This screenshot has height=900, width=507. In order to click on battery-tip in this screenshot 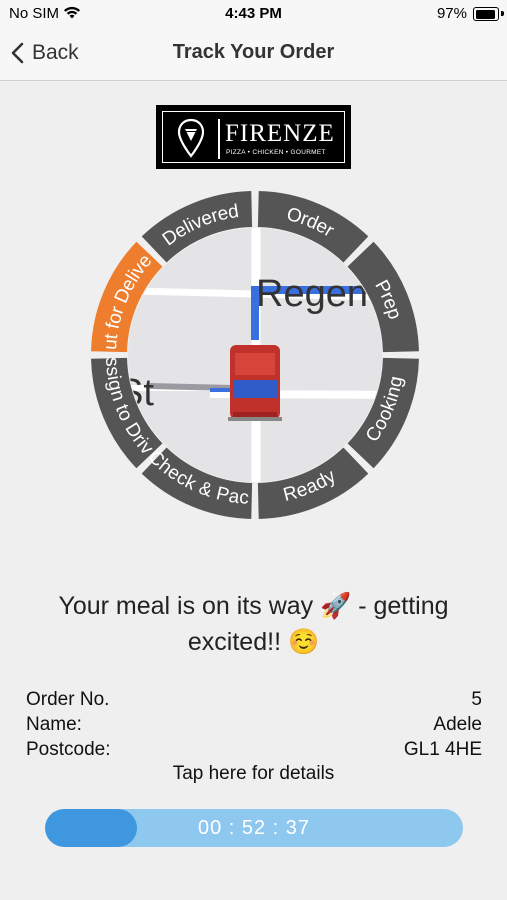, I will do `click(502, 13)`.